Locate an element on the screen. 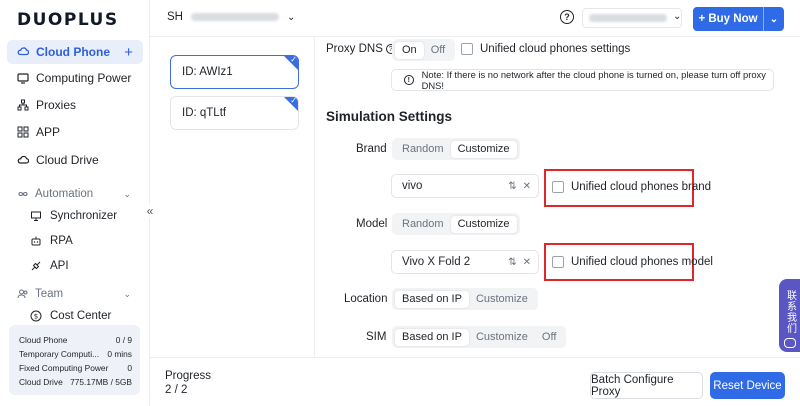 The image size is (800, 406). usage-value: 0 mins is located at coordinates (119, 354).